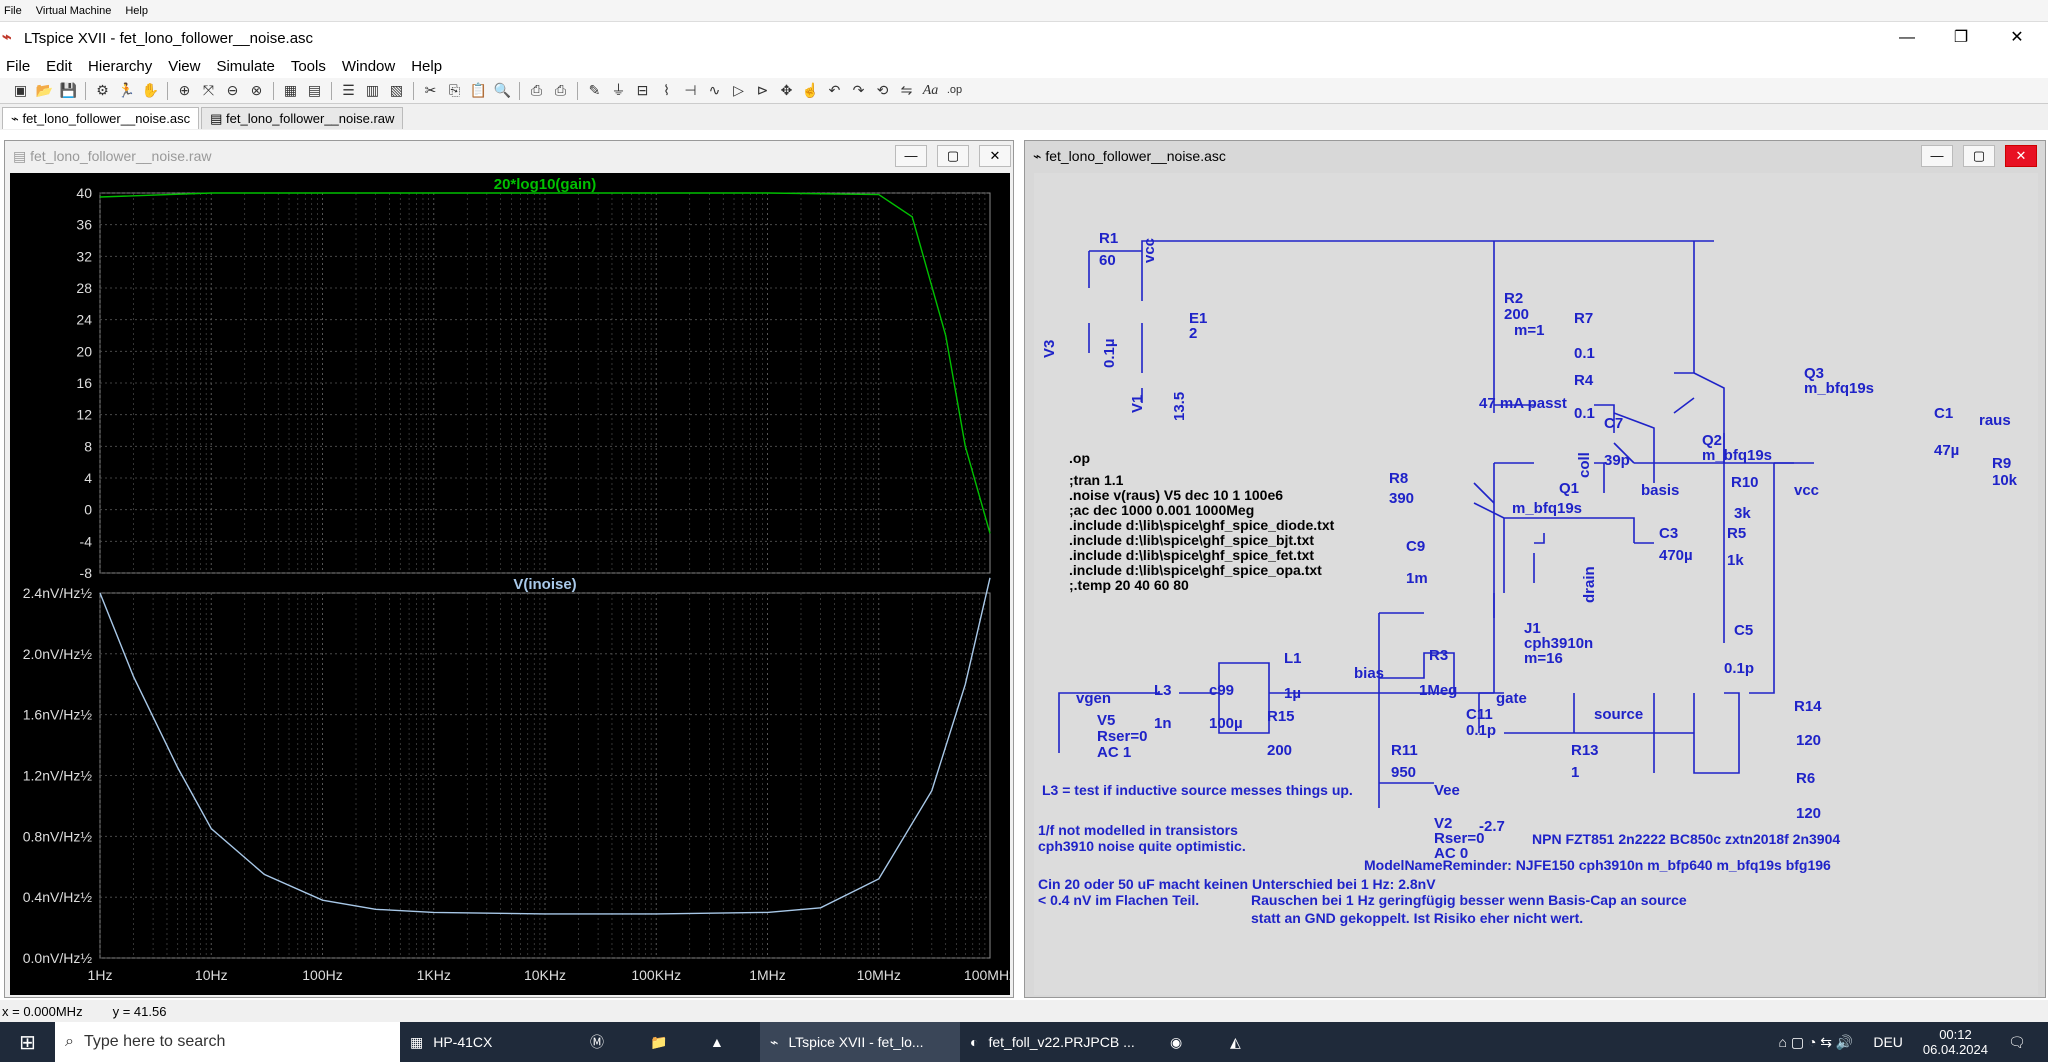 This screenshot has width=2048, height=1062. I want to click on taskbar-explorer-icon: 📁, so click(670, 1042).